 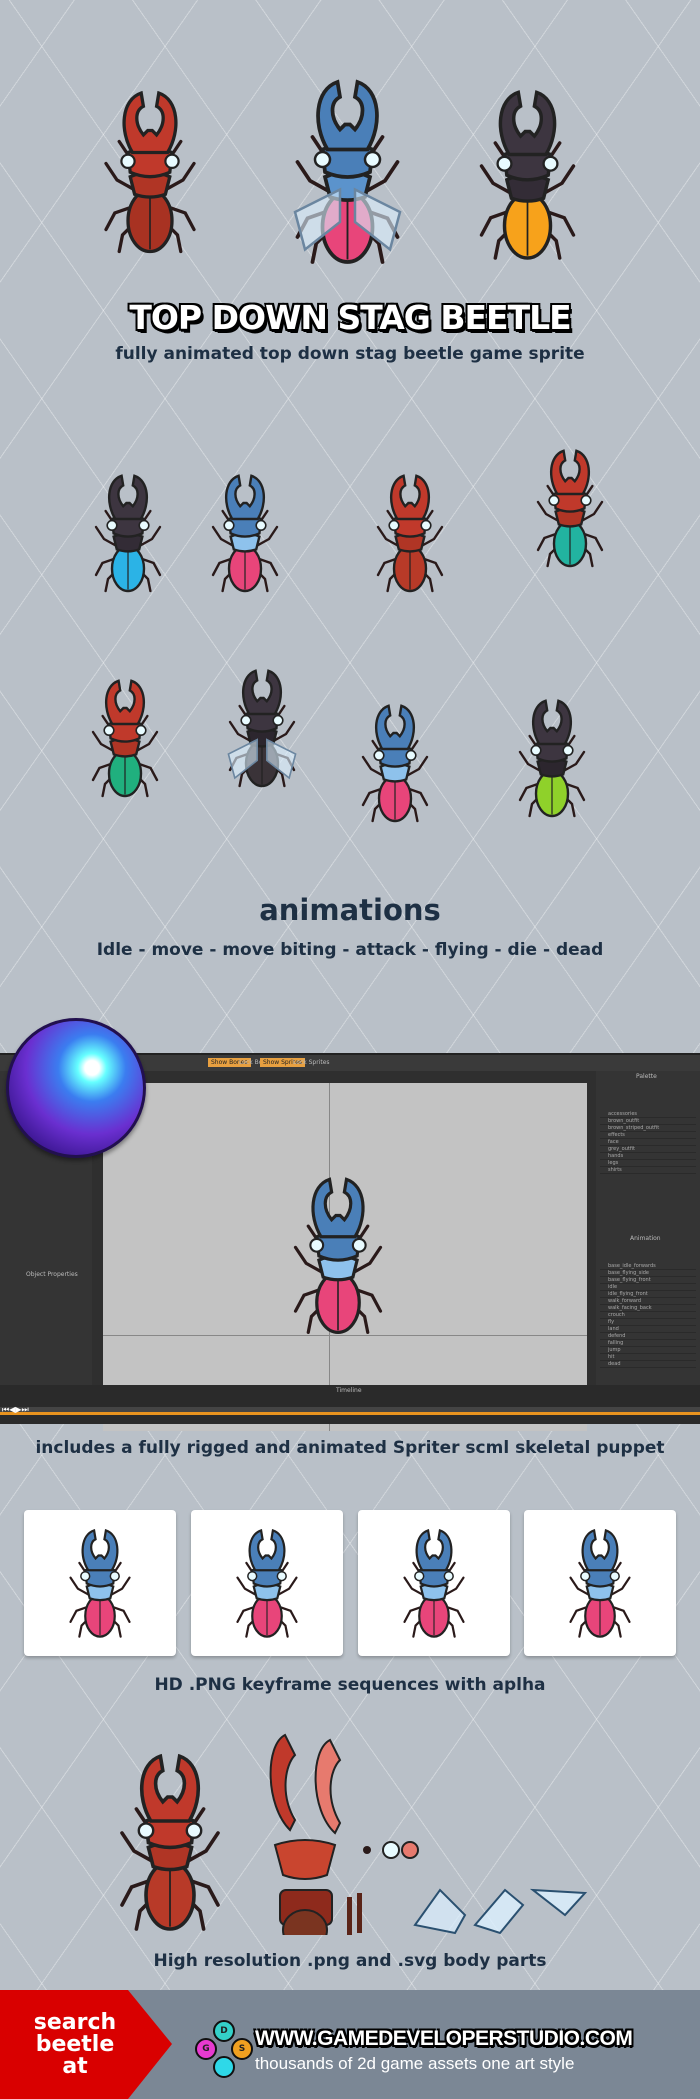 What do you see at coordinates (367, 1850) in the screenshot?
I see `eye-part` at bounding box center [367, 1850].